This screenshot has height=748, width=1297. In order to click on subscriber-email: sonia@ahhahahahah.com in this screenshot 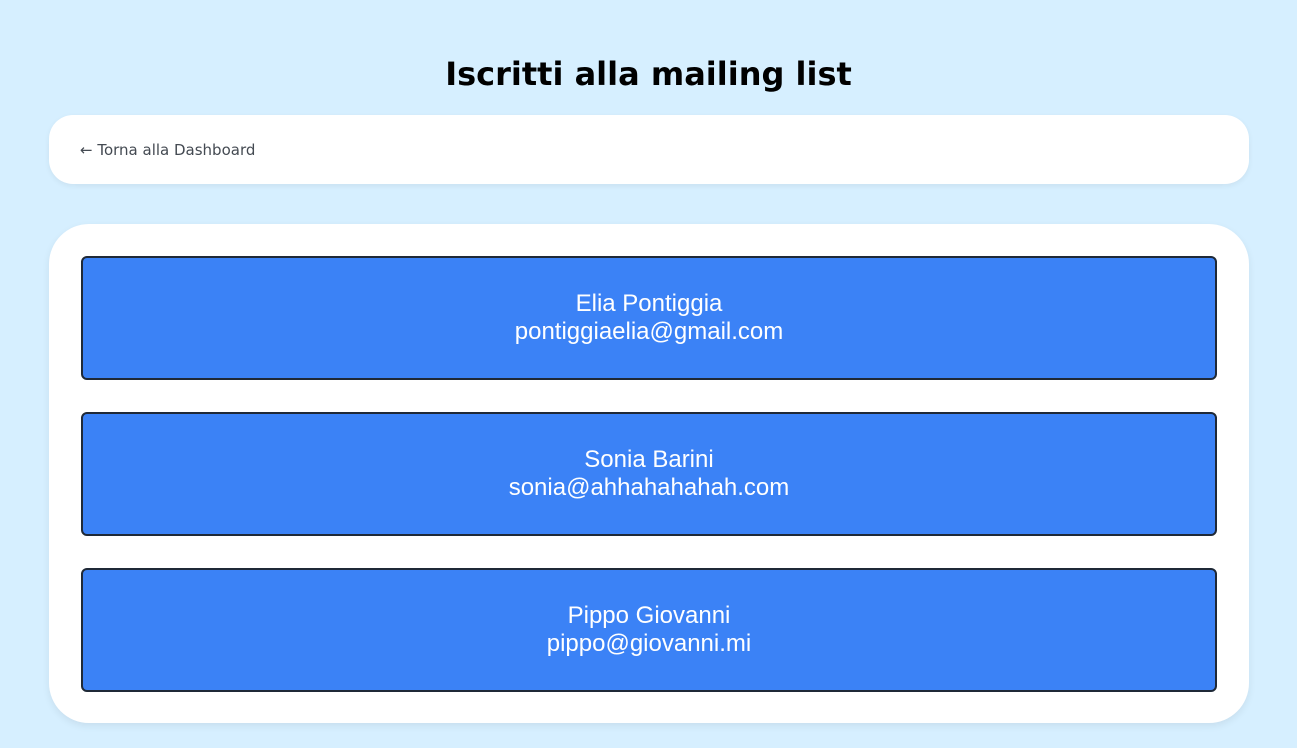, I will do `click(649, 487)`.